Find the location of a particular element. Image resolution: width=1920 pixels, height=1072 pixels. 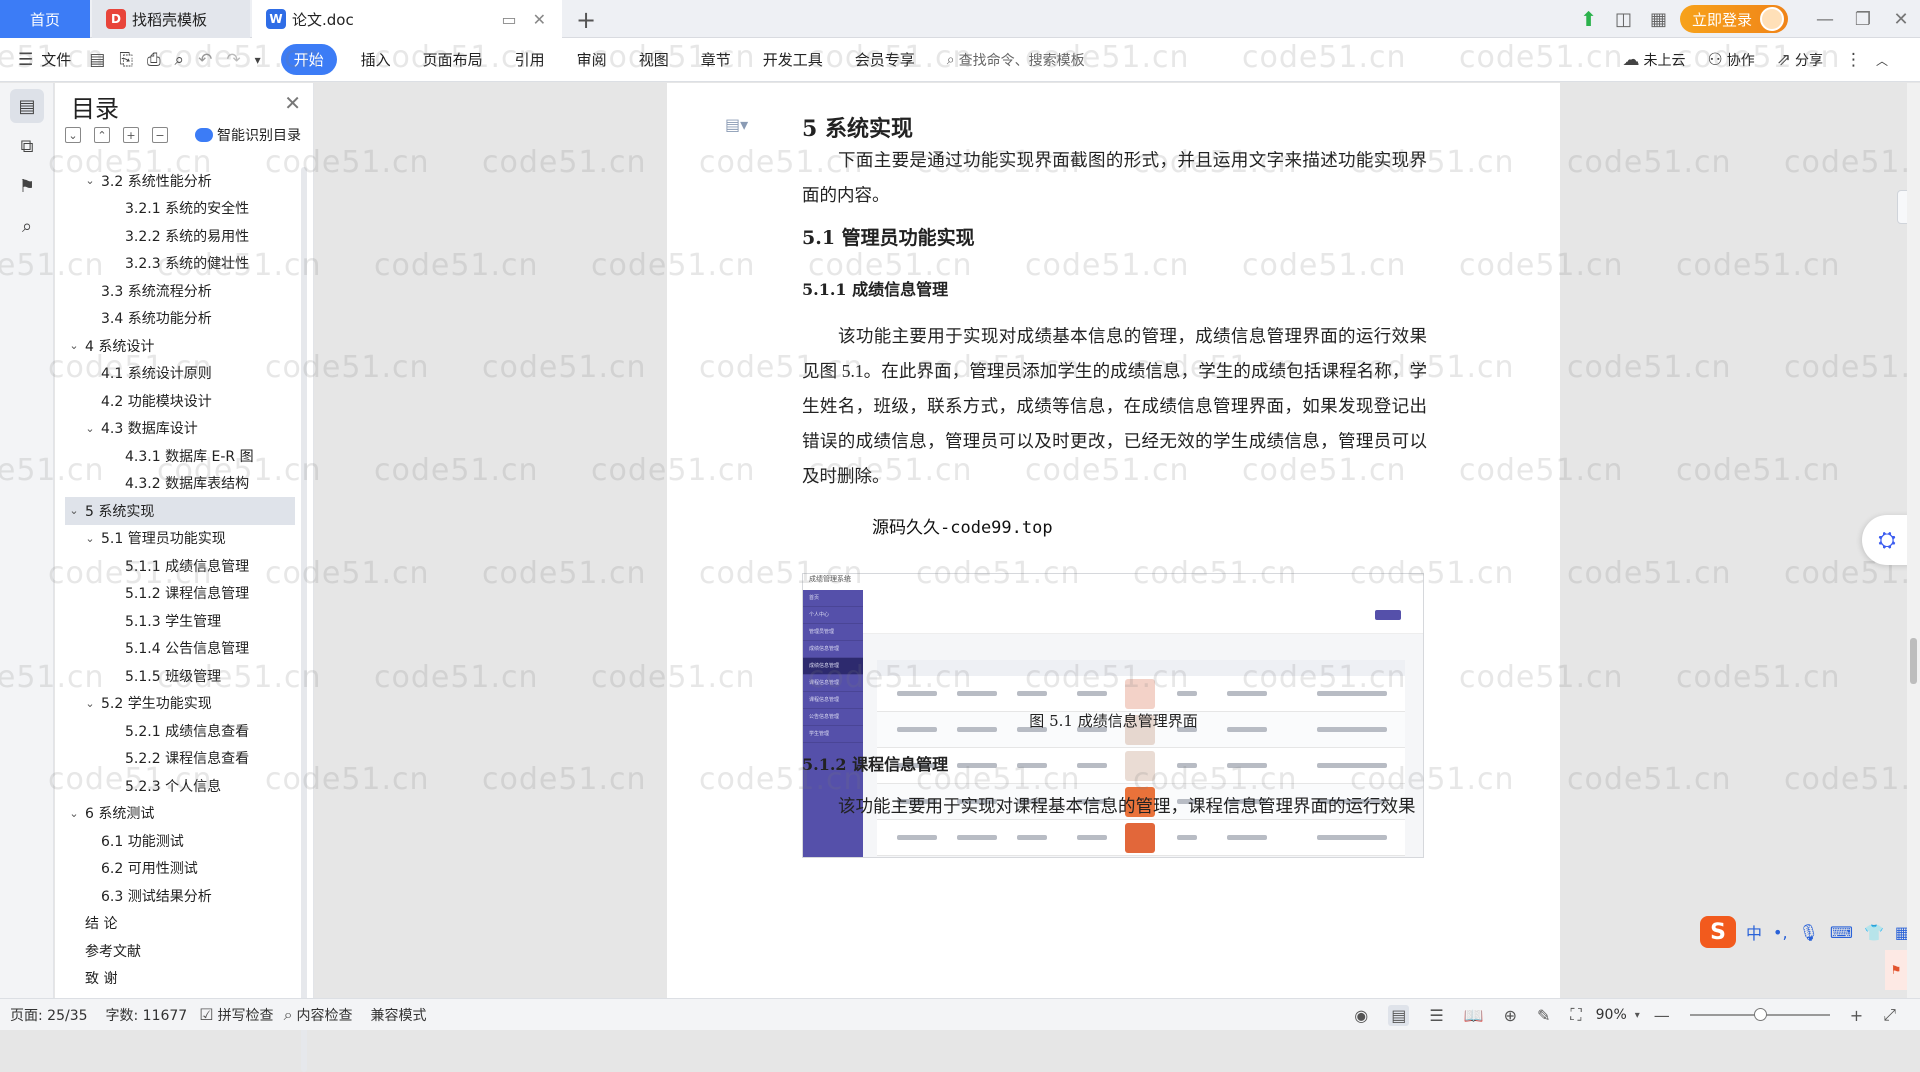

menu-start: 开始 is located at coordinates (308, 59).